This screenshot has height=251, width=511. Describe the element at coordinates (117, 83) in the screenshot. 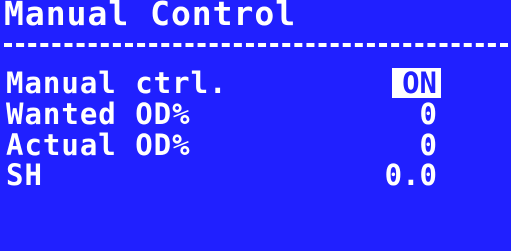

I see `manual-ctrl-label: Manual ctrl.` at that location.